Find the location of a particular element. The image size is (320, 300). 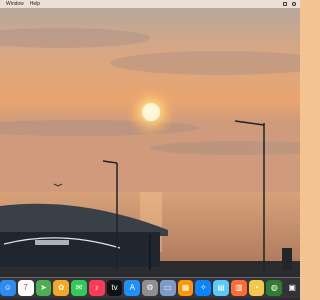

photos-icon: ✿ is located at coordinates (61, 287).